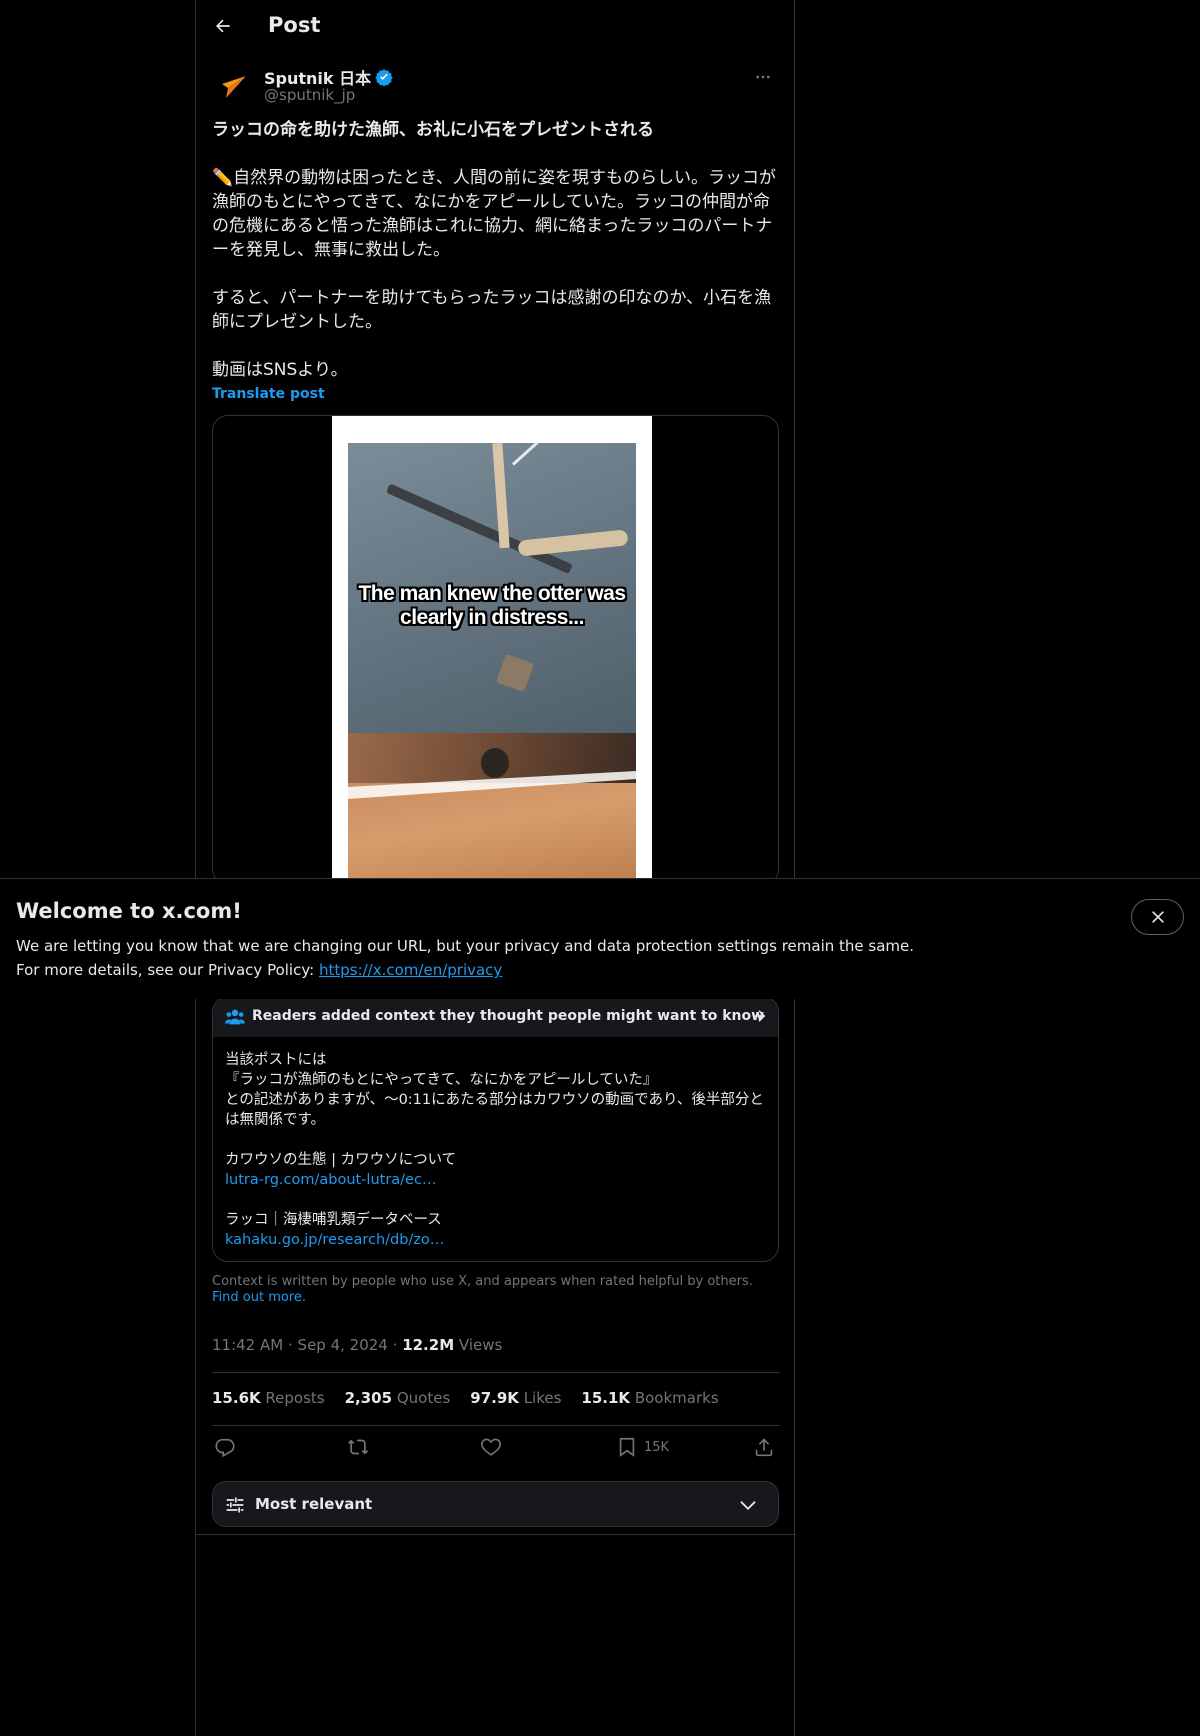 Image resolution: width=1200 pixels, height=1736 pixels. I want to click on banner-title: Welcome to x.com!, so click(129, 911).